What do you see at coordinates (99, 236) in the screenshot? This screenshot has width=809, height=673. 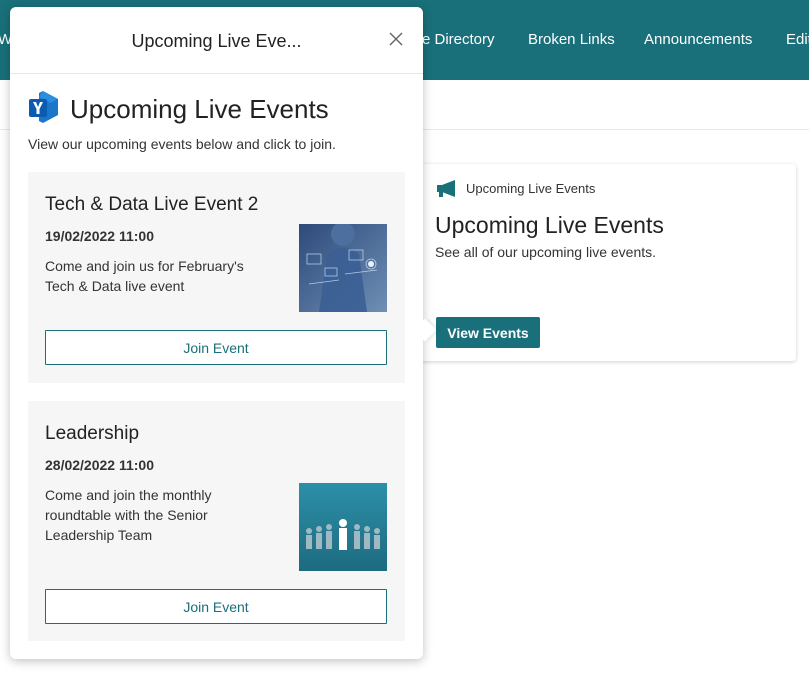 I see `event-date: 19/02/2022 11:00` at bounding box center [99, 236].